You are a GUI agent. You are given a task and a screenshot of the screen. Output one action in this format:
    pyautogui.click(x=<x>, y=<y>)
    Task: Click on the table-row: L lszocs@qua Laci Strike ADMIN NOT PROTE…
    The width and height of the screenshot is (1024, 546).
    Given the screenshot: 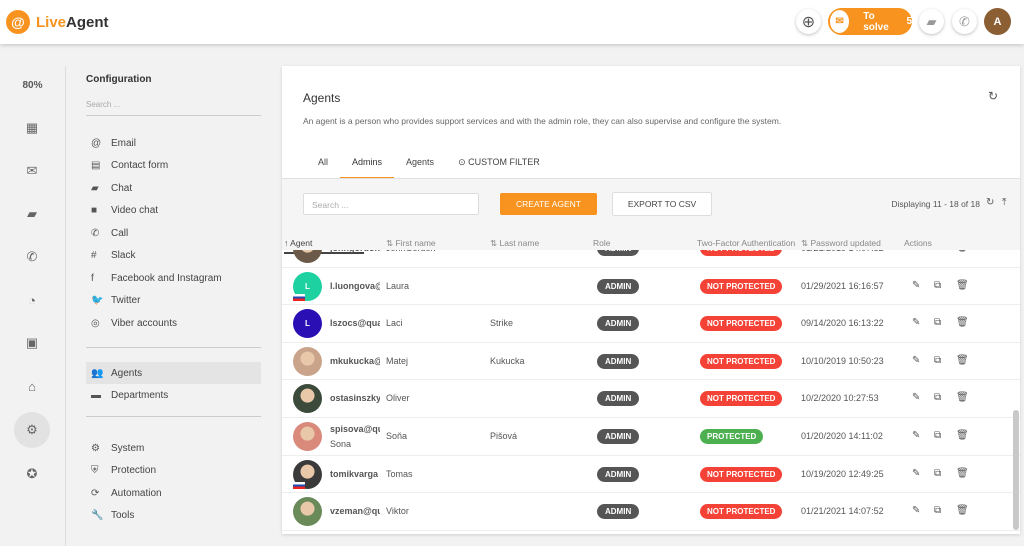 What is the action you would take?
    pyautogui.click(x=651, y=324)
    